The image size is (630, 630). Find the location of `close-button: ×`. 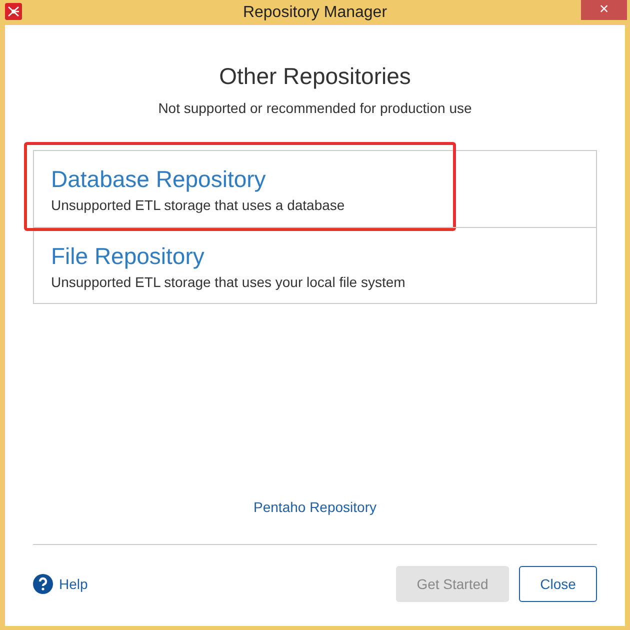

close-button: × is located at coordinates (604, 10).